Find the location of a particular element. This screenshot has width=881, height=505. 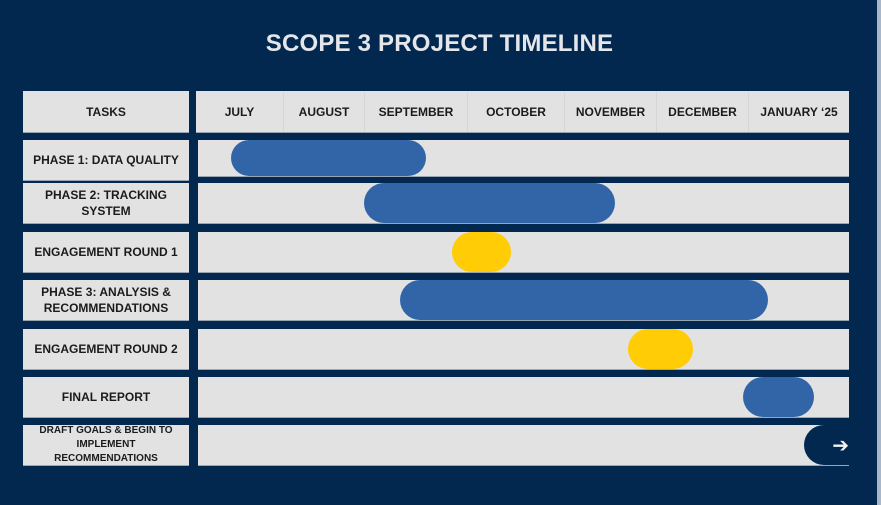

month-label: SEPTEMBER is located at coordinates (415, 111).